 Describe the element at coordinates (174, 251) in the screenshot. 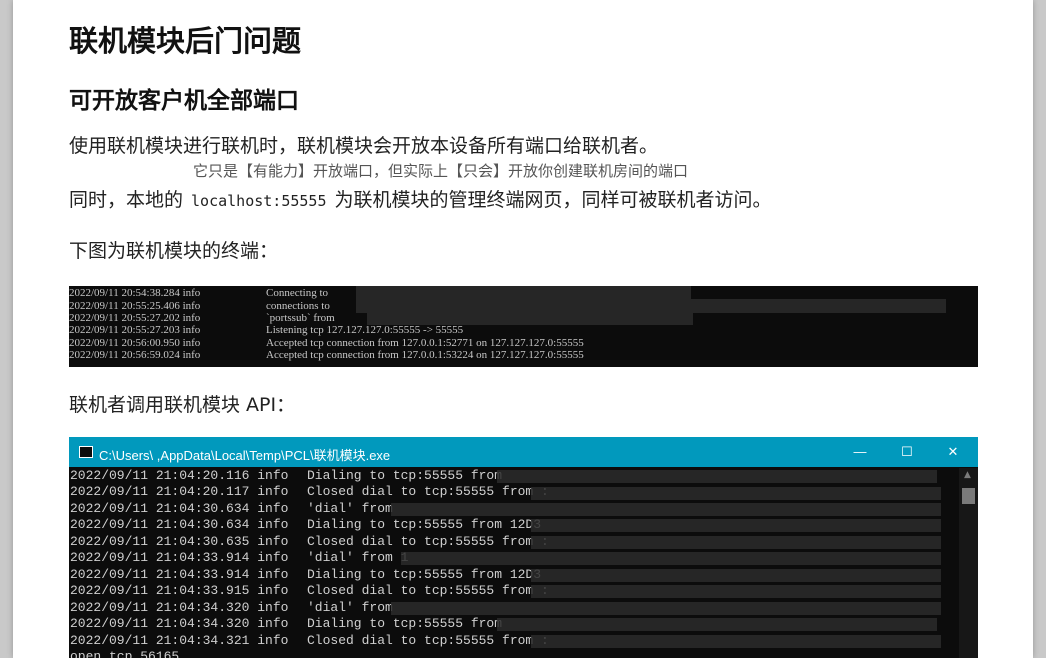

I see `caption-terminal: 下图为联机模块的终端：` at that location.